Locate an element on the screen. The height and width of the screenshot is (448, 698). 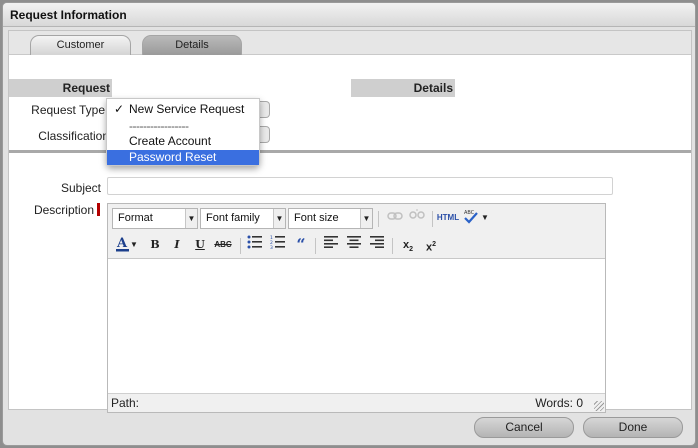
spellcheck-icon: ABC is located at coordinates (471, 218).